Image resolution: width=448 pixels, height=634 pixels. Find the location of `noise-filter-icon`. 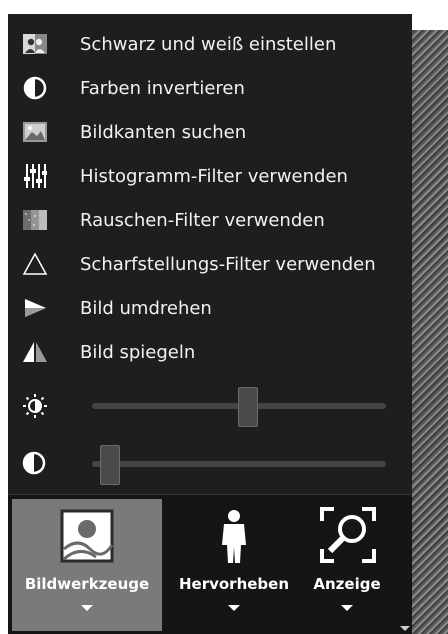

noise-filter-icon is located at coordinates (35, 220).